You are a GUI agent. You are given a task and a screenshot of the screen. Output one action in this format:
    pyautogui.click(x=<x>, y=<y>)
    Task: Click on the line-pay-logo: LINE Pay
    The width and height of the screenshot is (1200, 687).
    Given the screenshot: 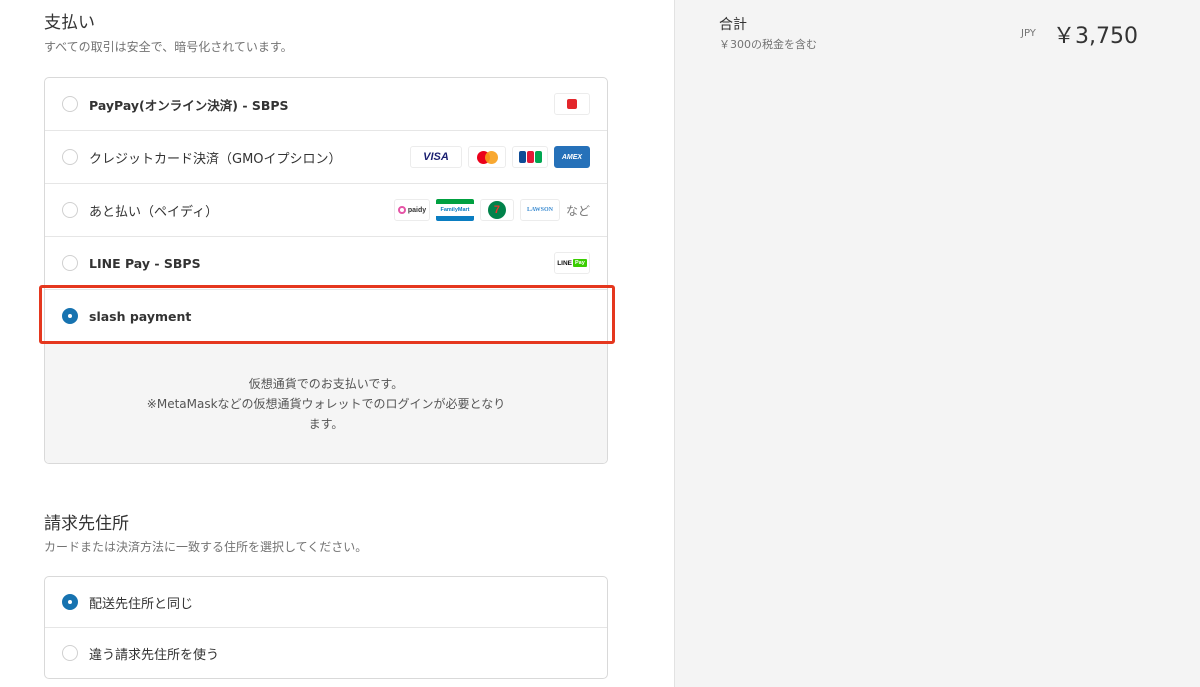 What is the action you would take?
    pyautogui.click(x=572, y=263)
    